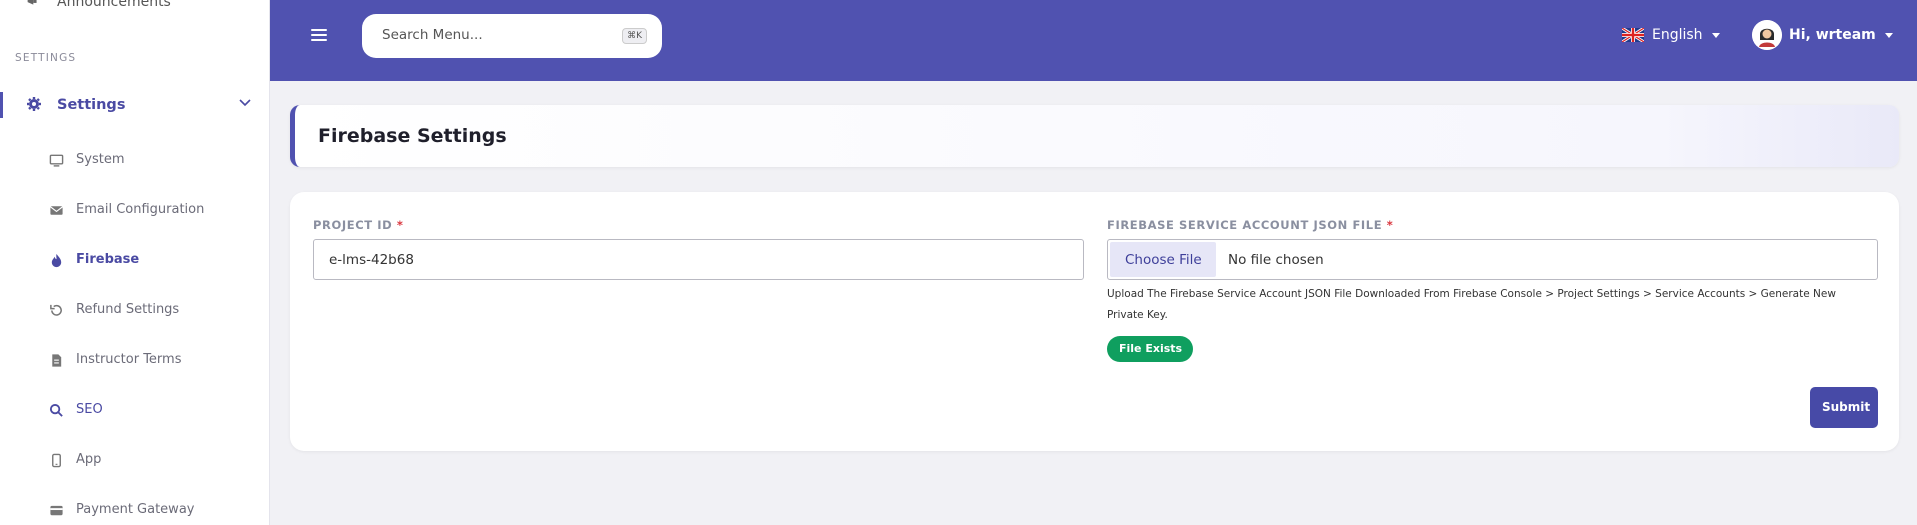 Image resolution: width=1917 pixels, height=525 pixels. I want to click on sidebar-item-announcements: Announcements, so click(134, 7).